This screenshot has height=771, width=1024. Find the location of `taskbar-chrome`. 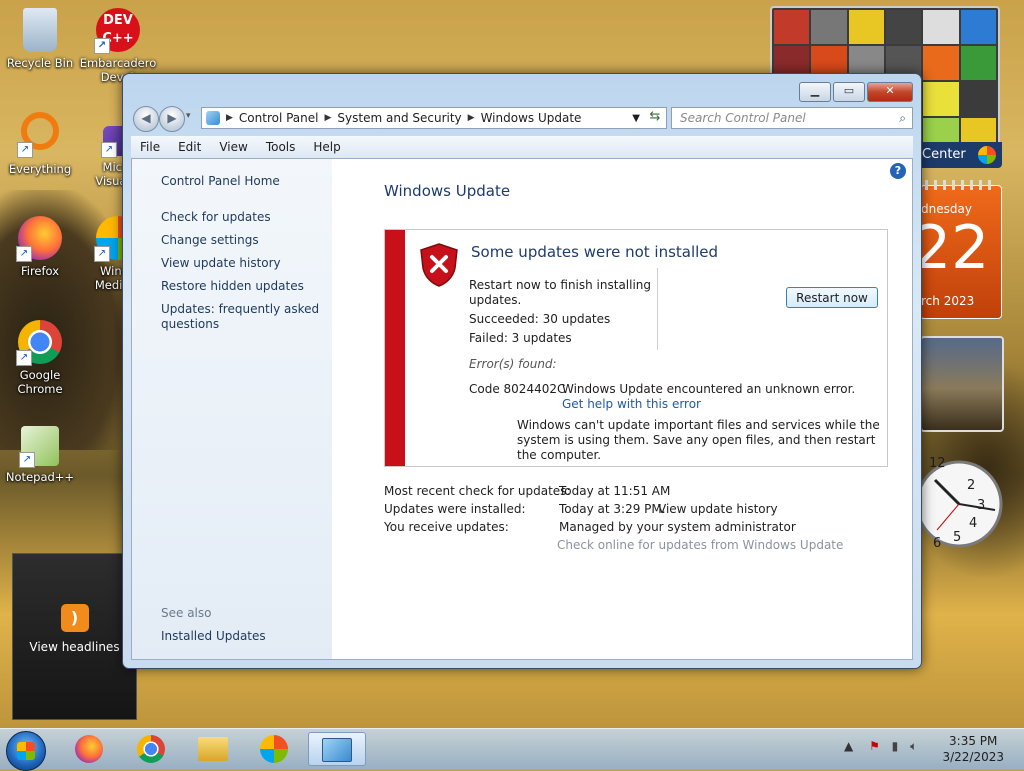

taskbar-chrome is located at coordinates (151, 749).